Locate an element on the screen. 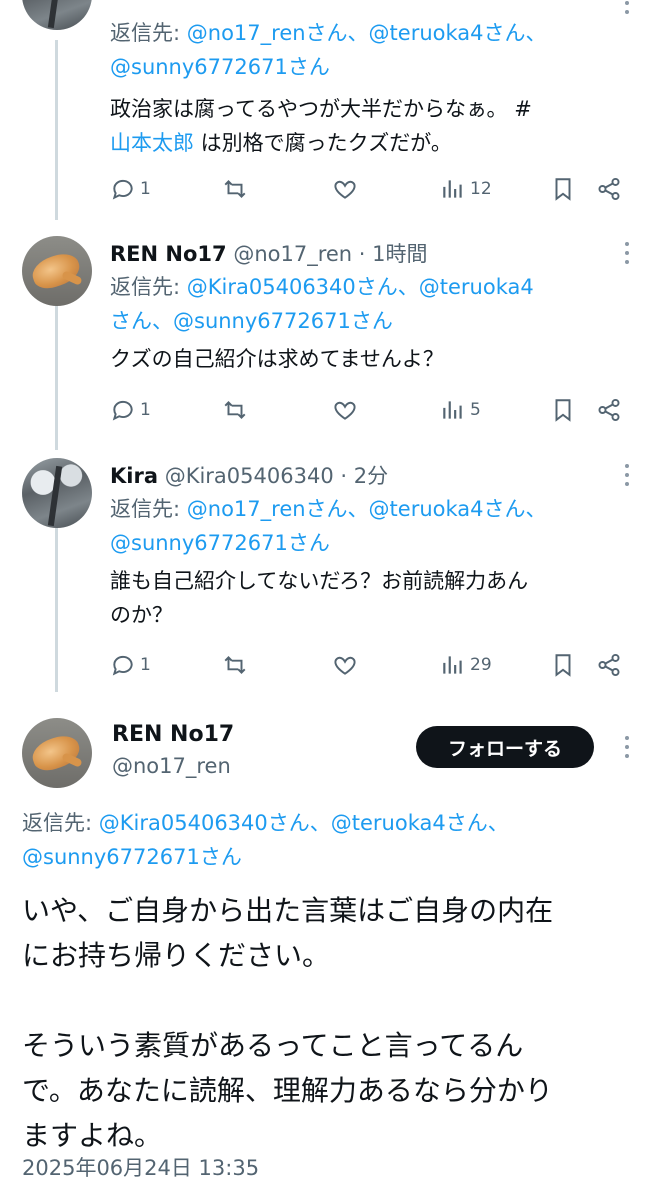 Image resolution: width=658 pixels, height=1200 pixels. action-bar: 1 5 is located at coordinates (370, 410).